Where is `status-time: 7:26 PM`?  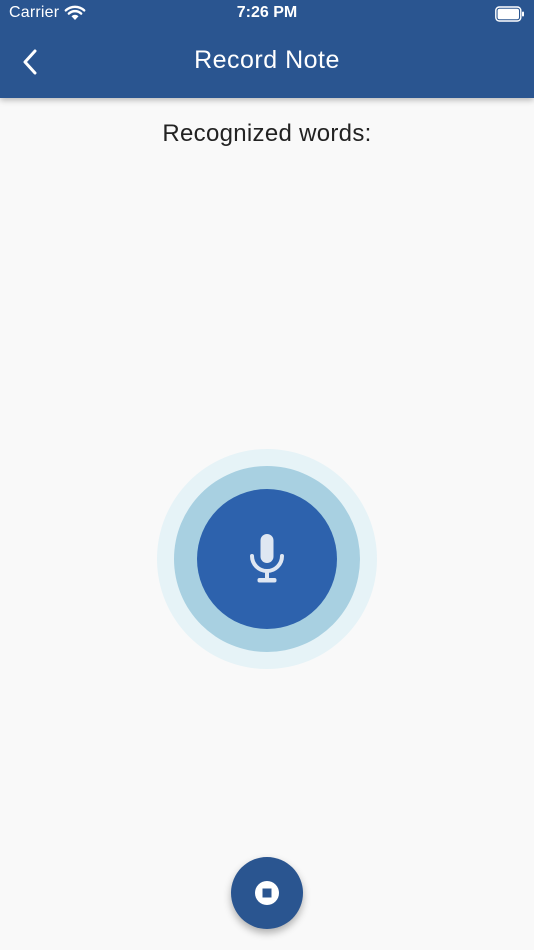 status-time: 7:26 PM is located at coordinates (267, 12).